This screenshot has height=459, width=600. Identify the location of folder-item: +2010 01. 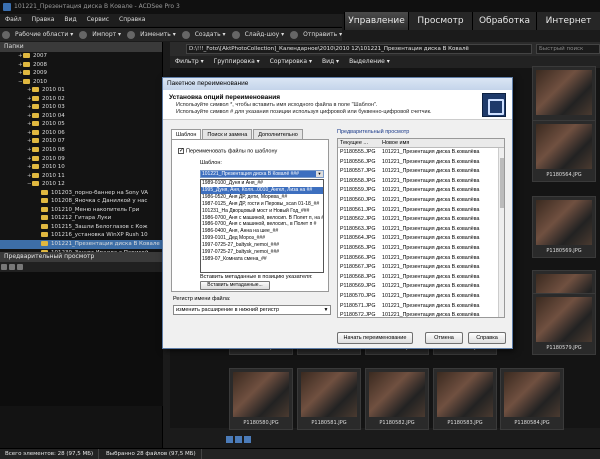
(81, 90).